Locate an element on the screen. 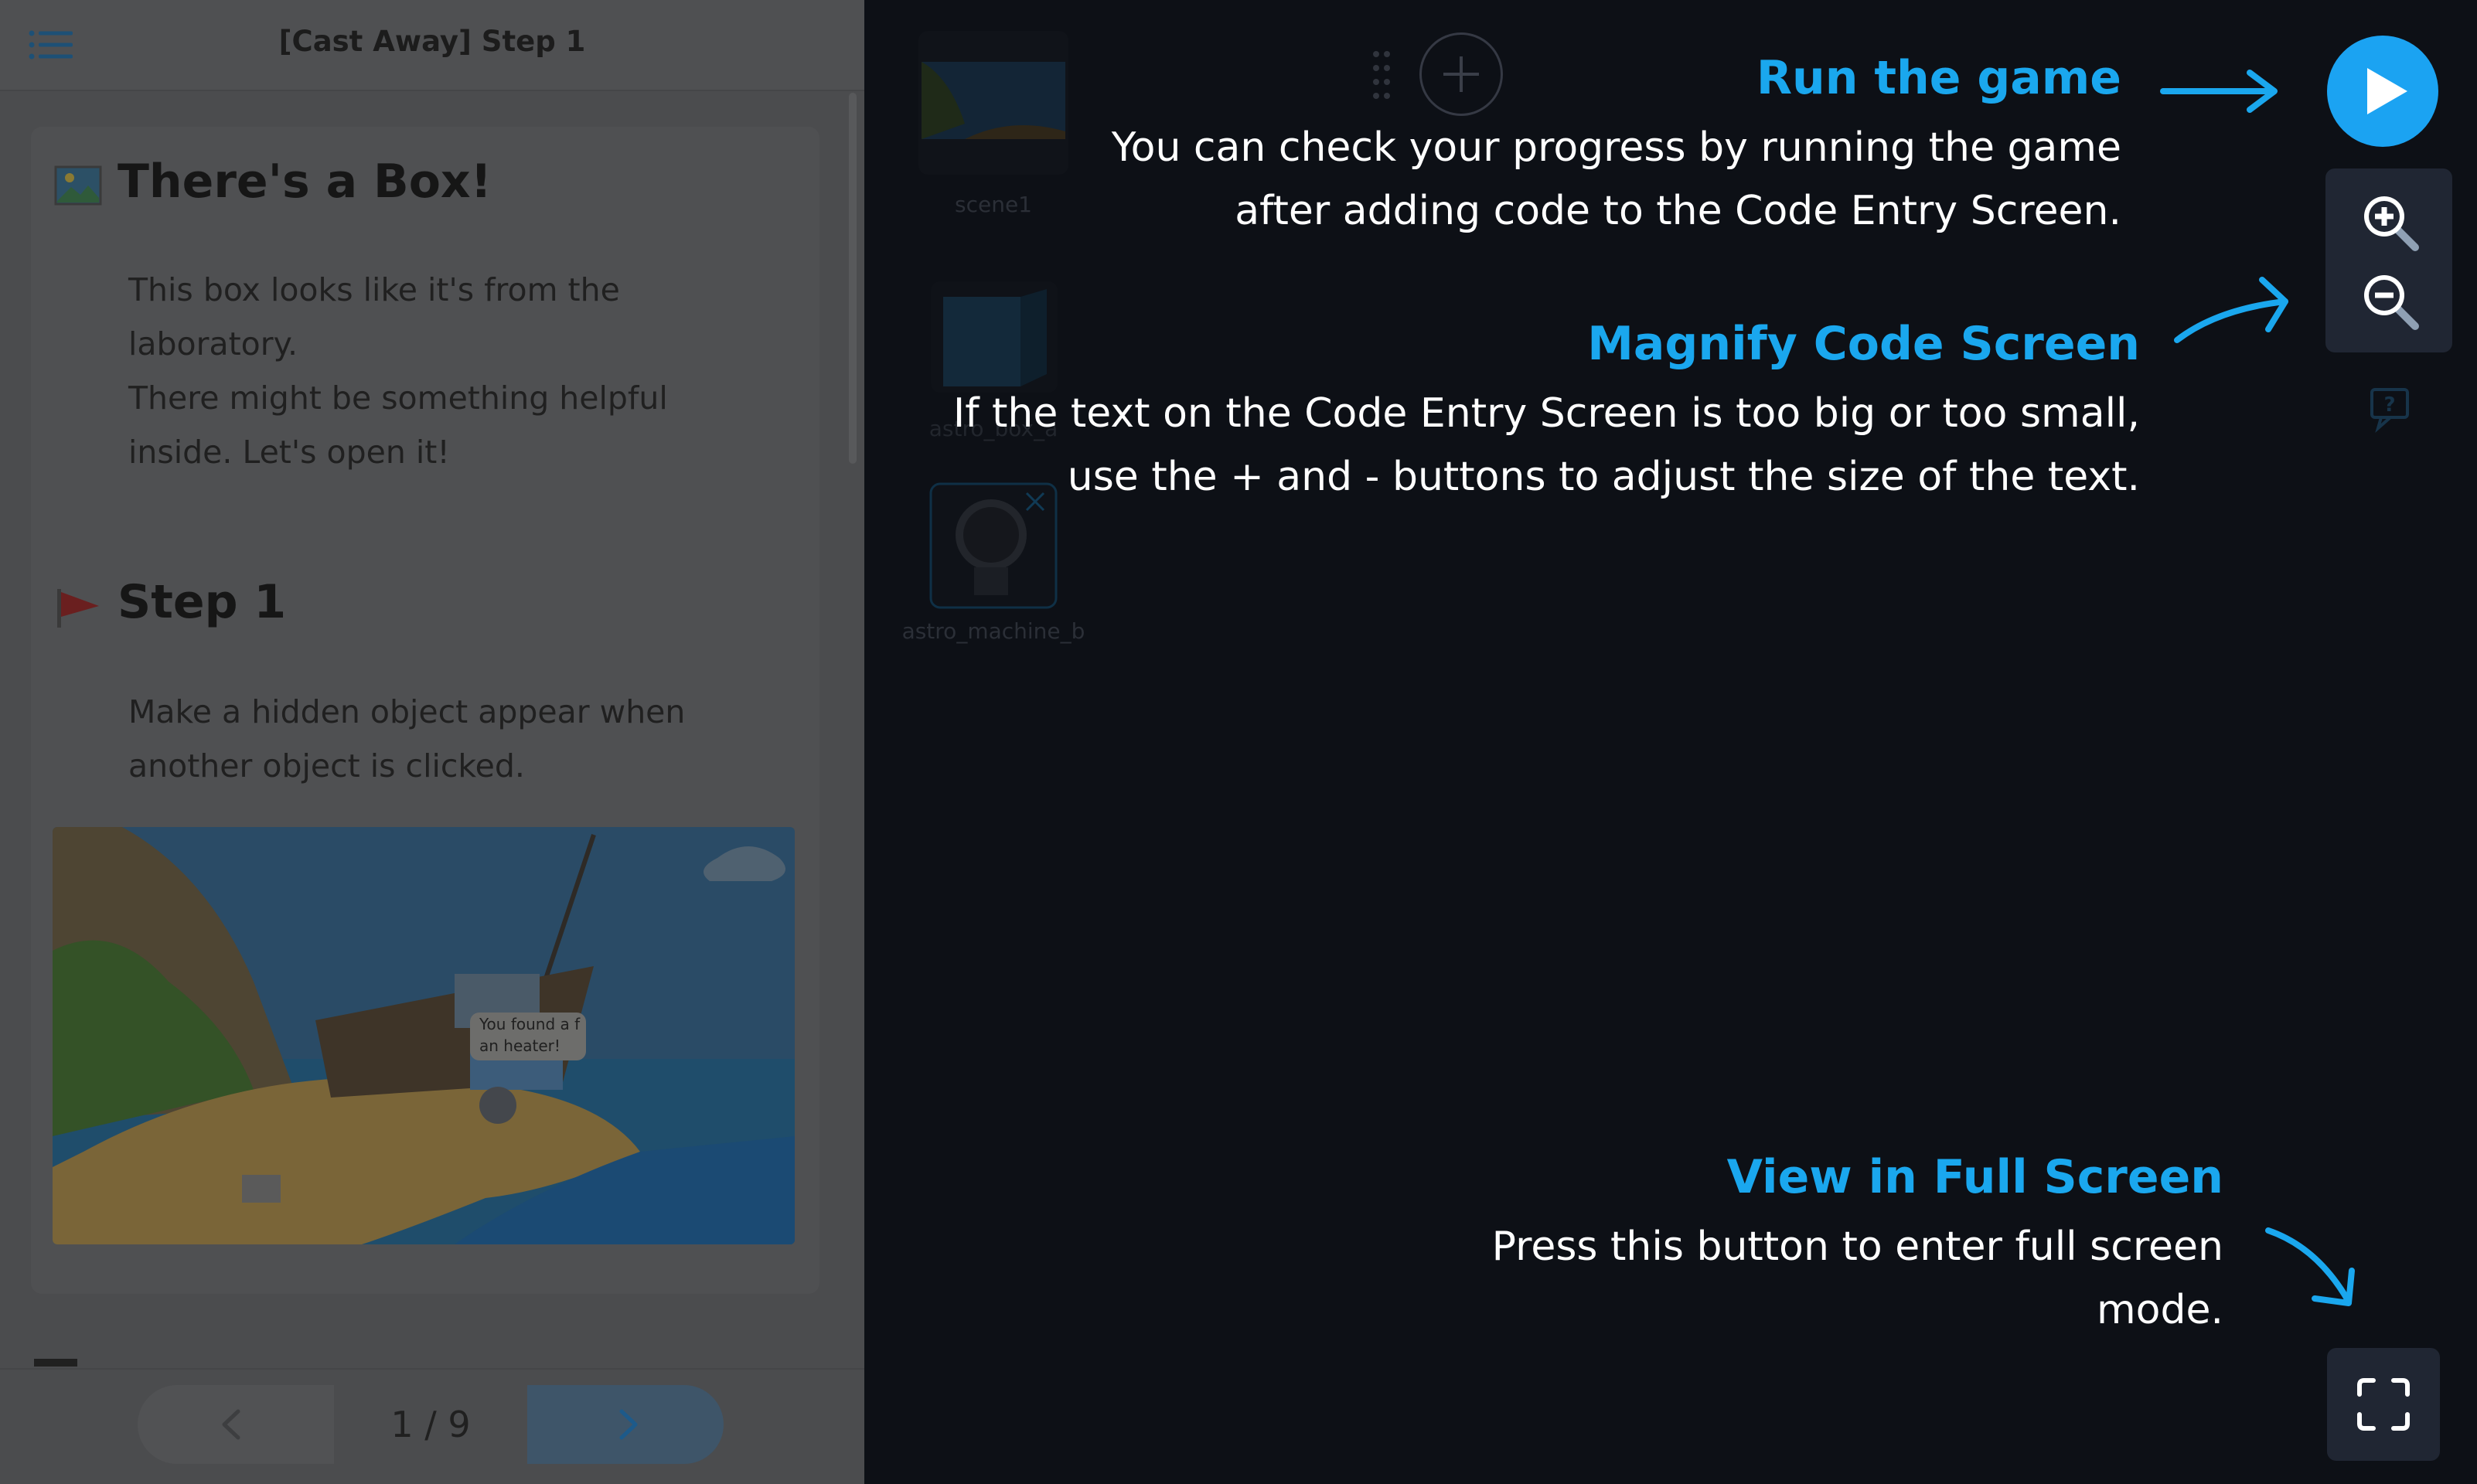 This screenshot has height=1484, width=2477. add-sprite-button is located at coordinates (1461, 74).